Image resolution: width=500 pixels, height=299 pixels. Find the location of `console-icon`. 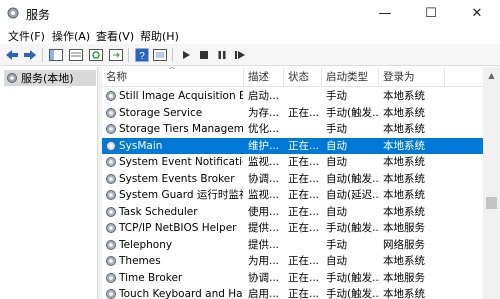

console-icon is located at coordinates (76, 55).